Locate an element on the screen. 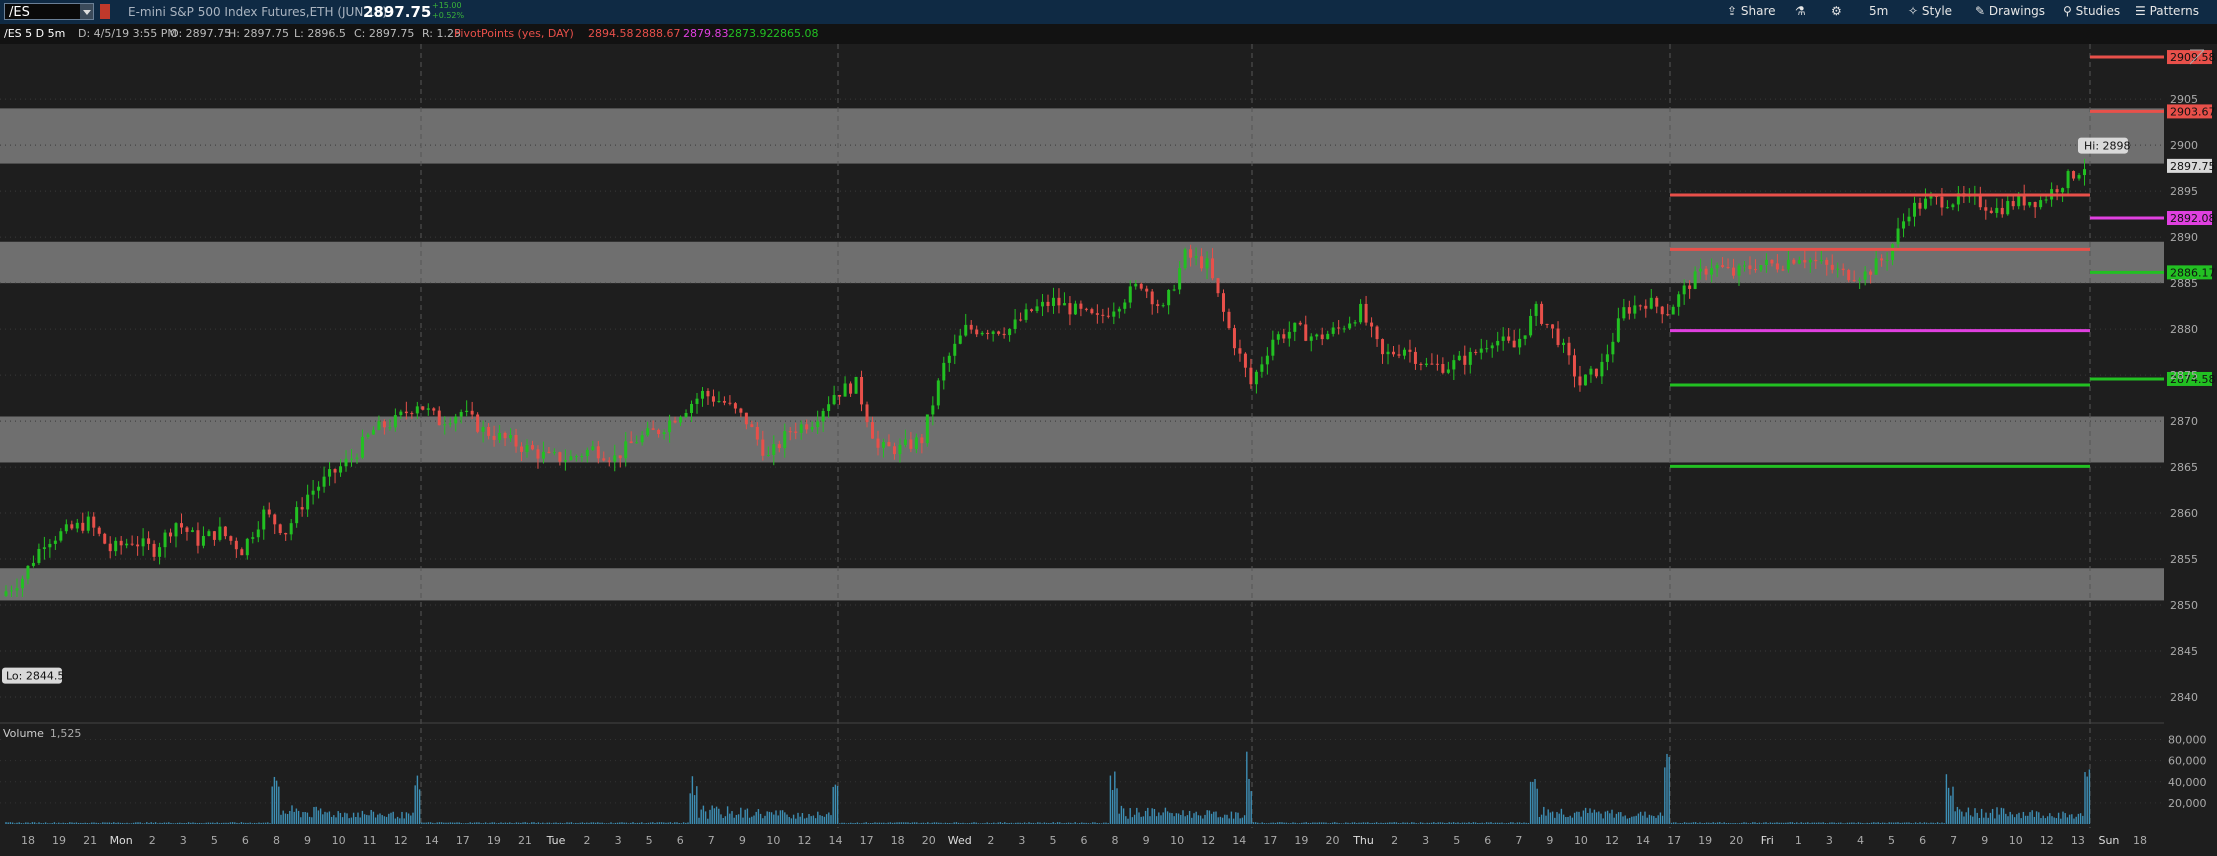 This screenshot has height=856, width=2217. time-tick-label: 1 is located at coordinates (1798, 840).